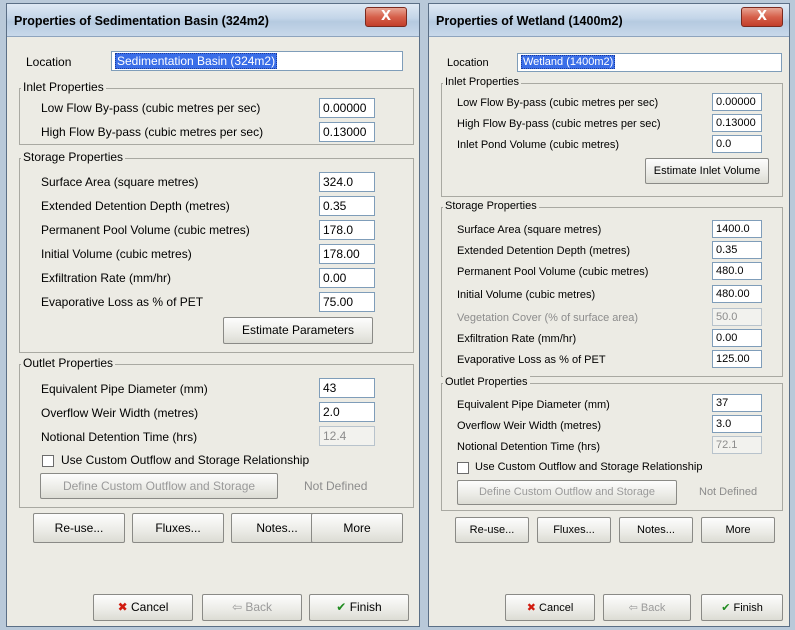  Describe the element at coordinates (237, 607) in the screenshot. I see `back-arrow-icon: ⇦` at that location.